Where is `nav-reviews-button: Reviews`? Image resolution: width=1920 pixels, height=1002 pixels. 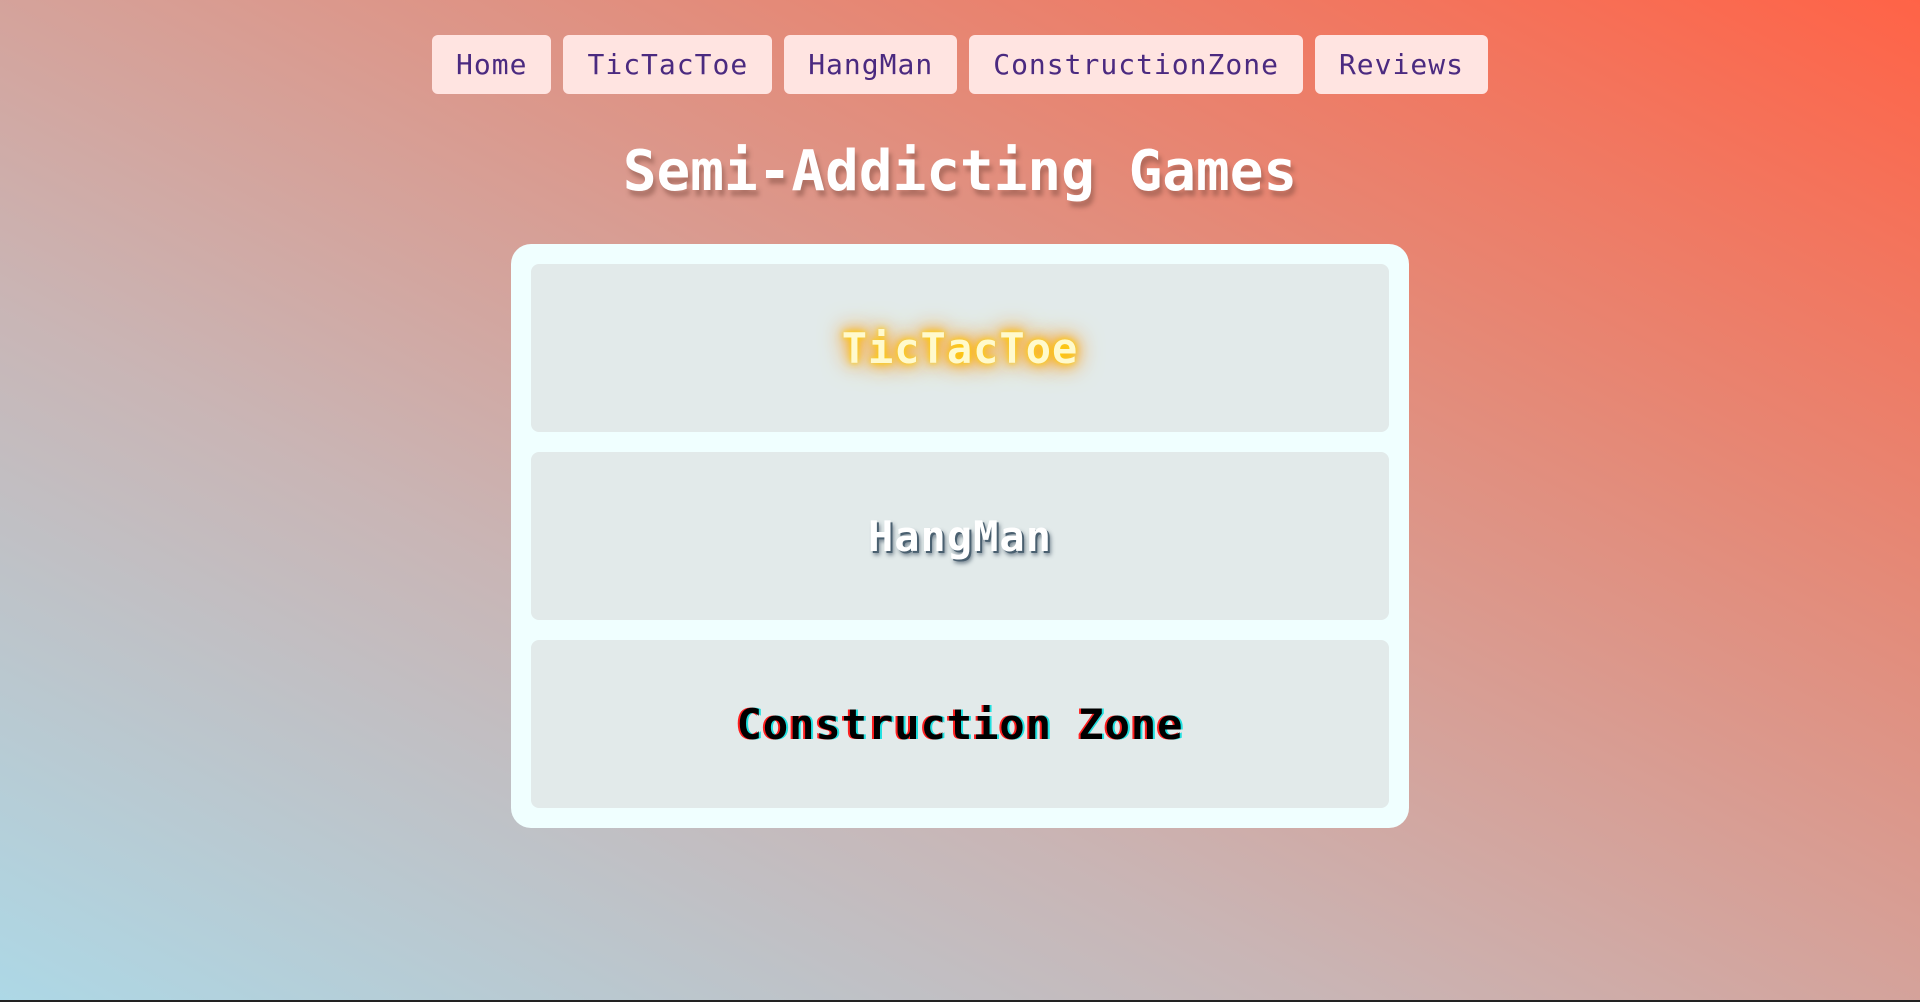
nav-reviews-button: Reviews is located at coordinates (1401, 64).